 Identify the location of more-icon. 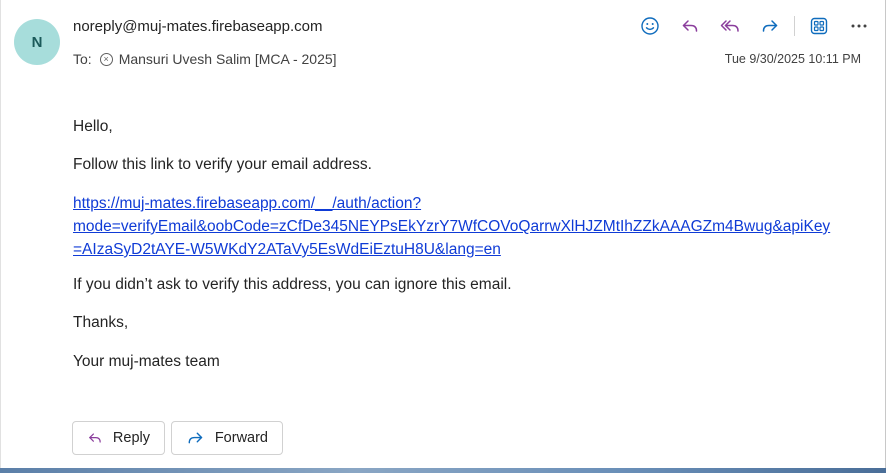
(859, 26).